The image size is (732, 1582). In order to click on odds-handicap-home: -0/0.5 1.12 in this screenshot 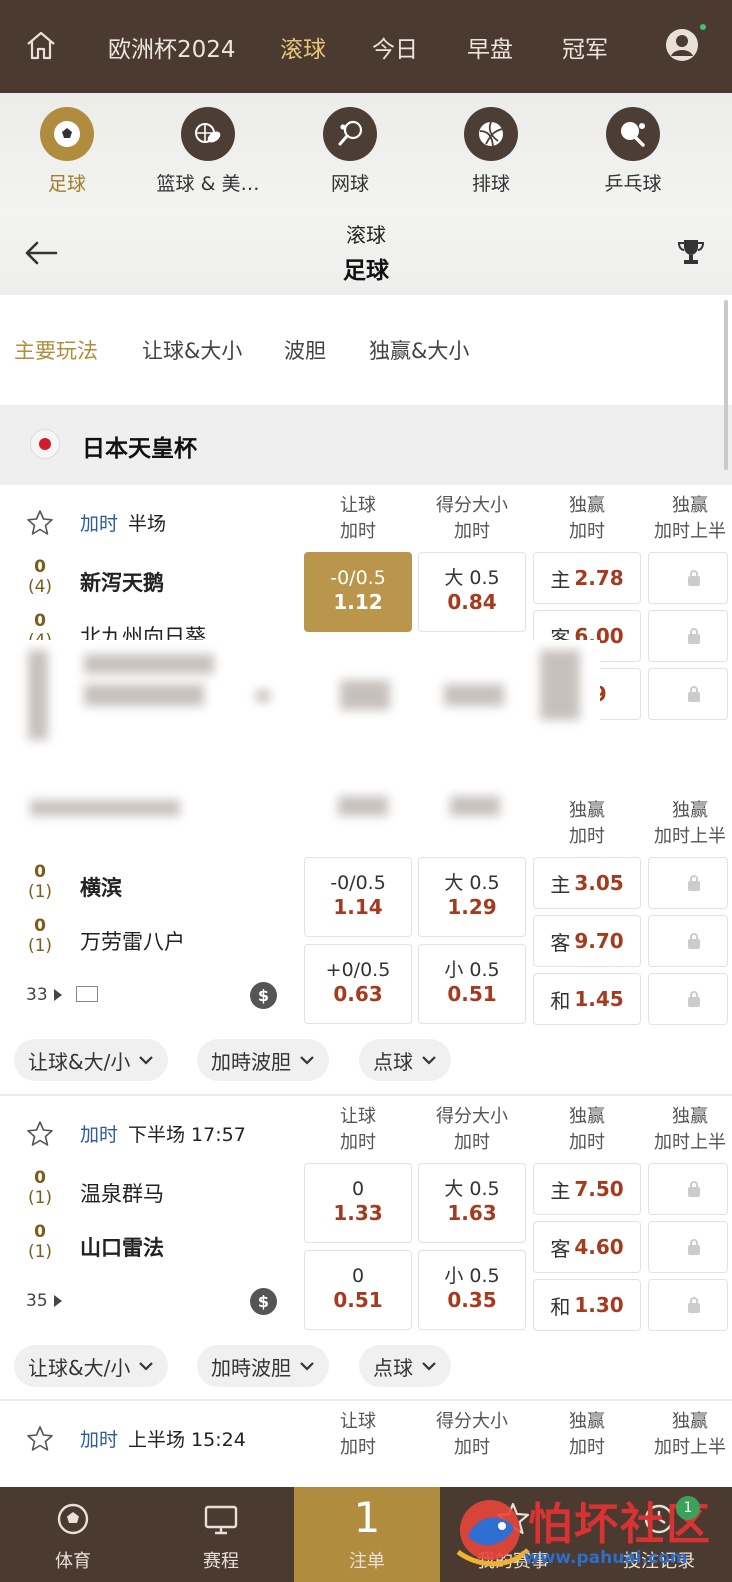, I will do `click(358, 592)`.